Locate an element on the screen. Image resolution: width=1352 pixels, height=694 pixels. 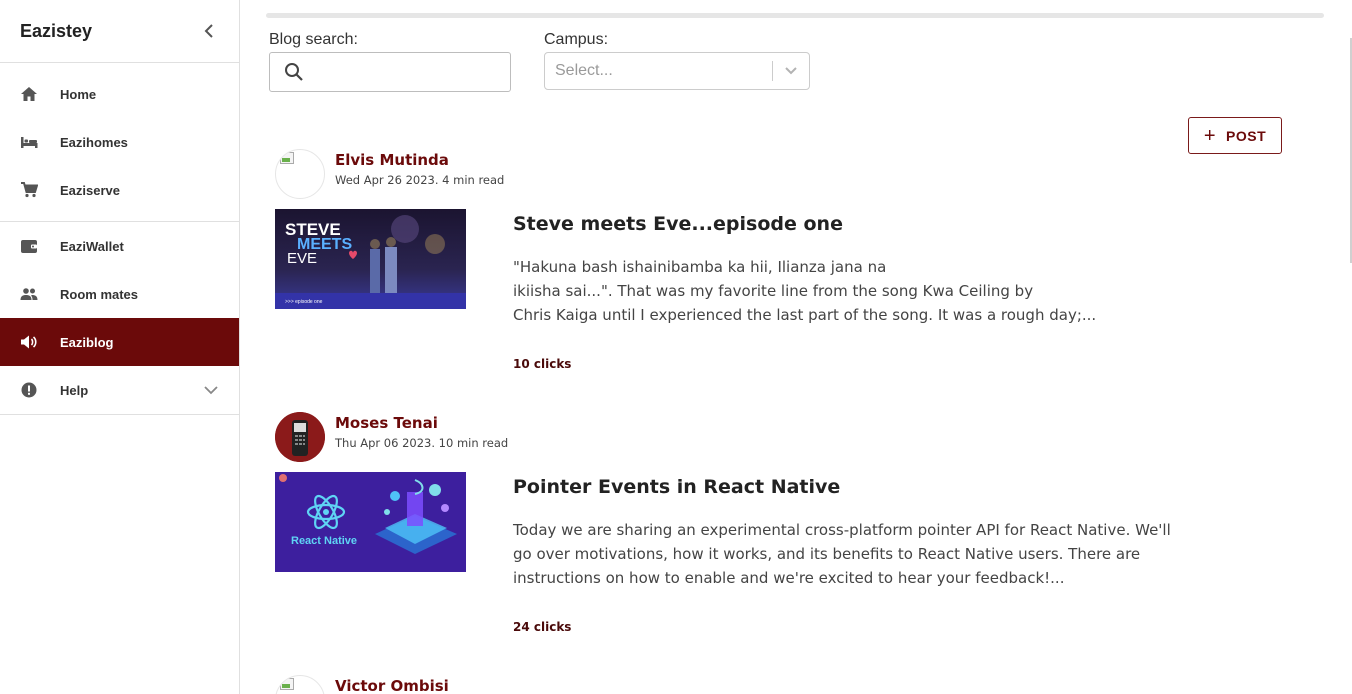
thumbnail-text: EVE is located at coordinates (302, 258).